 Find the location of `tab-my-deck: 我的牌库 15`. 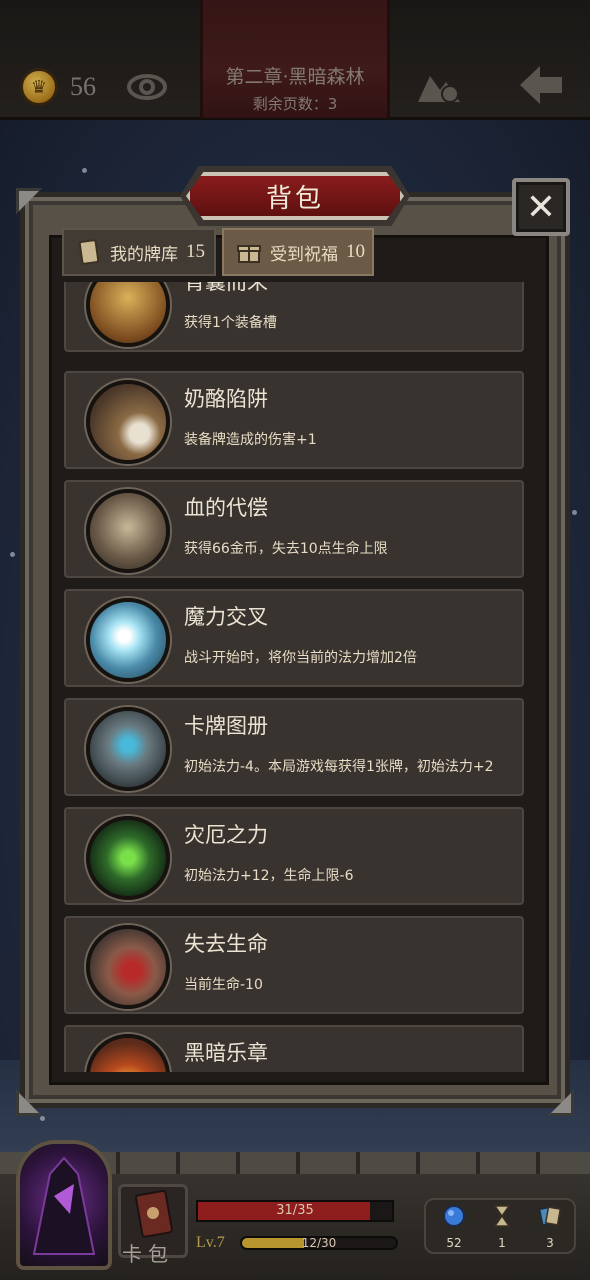

tab-my-deck: 我的牌库 15 is located at coordinates (139, 252).